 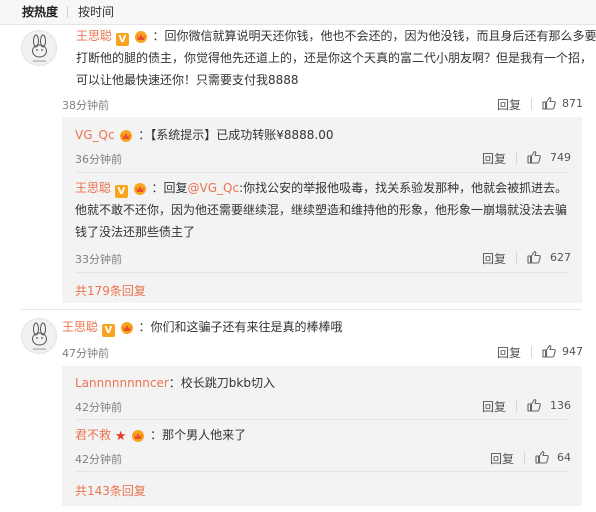 I want to click on like-count: 64, so click(x=564, y=457).